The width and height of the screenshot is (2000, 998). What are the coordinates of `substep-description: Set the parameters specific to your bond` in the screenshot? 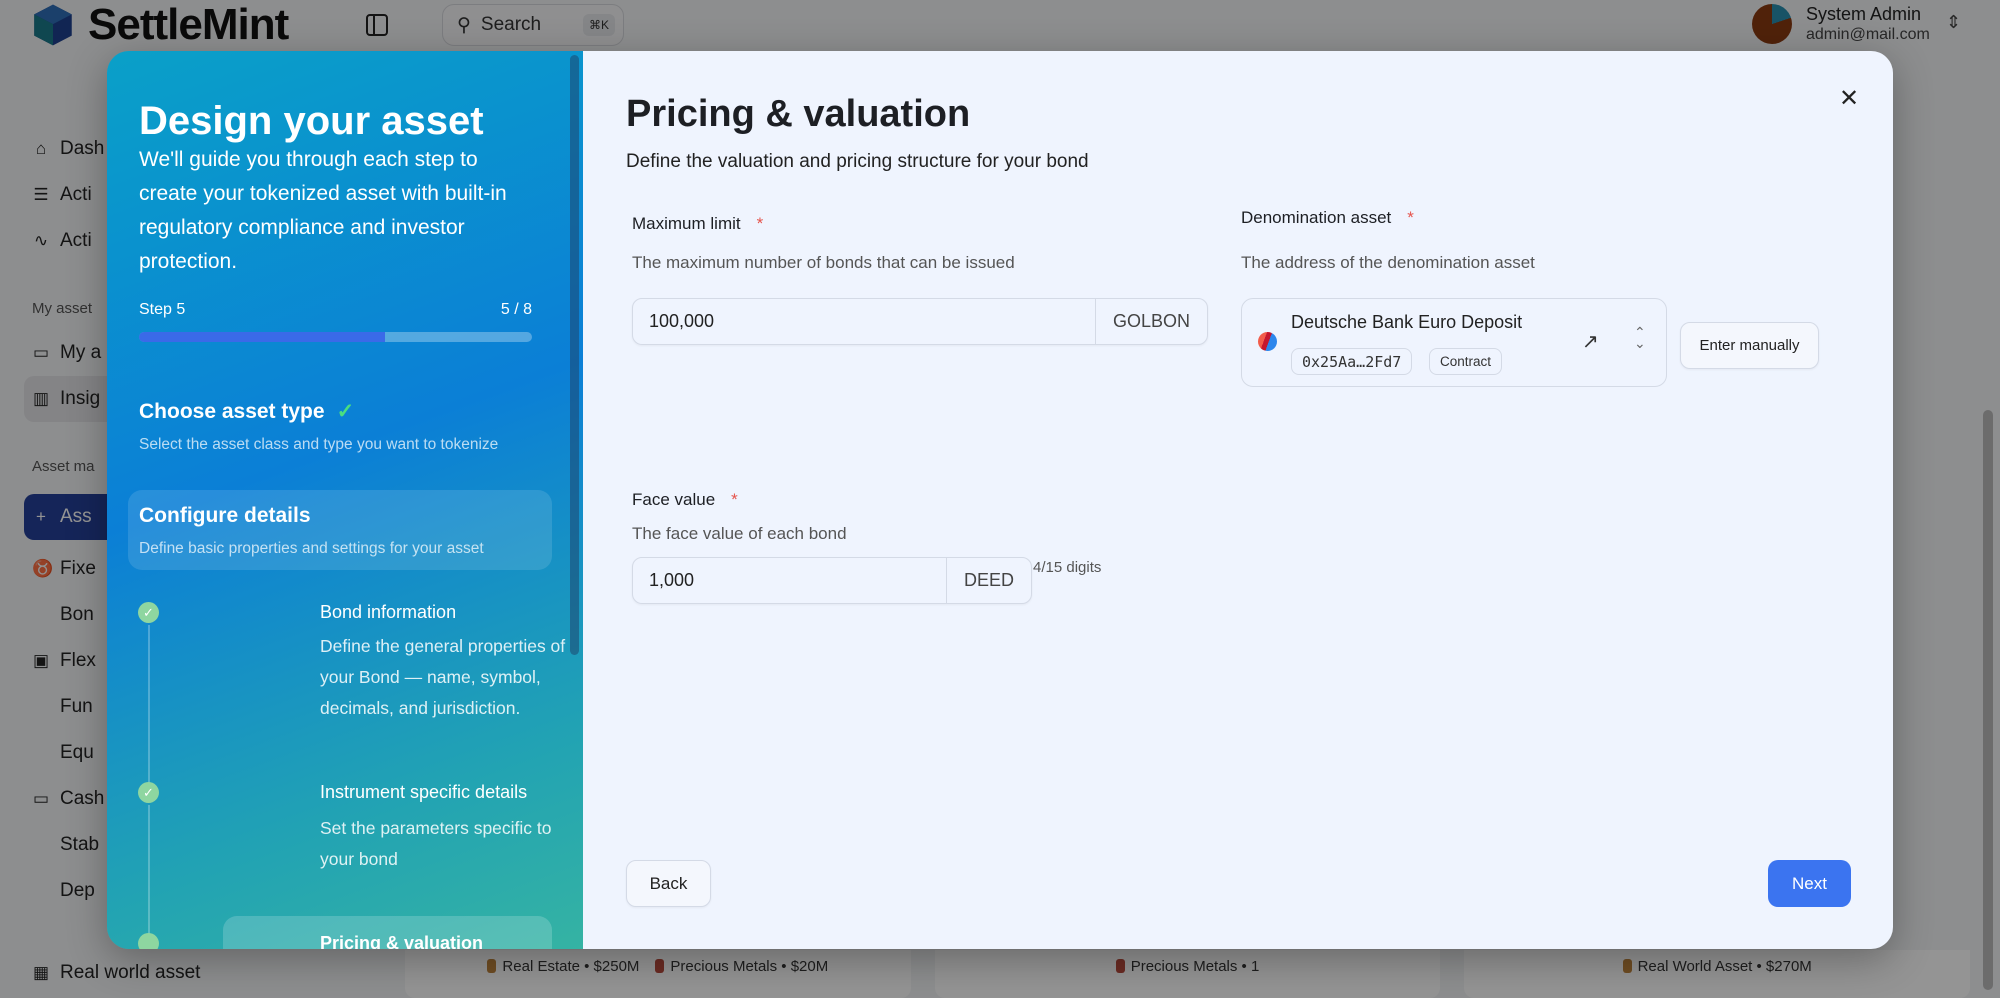 It's located at (436, 843).